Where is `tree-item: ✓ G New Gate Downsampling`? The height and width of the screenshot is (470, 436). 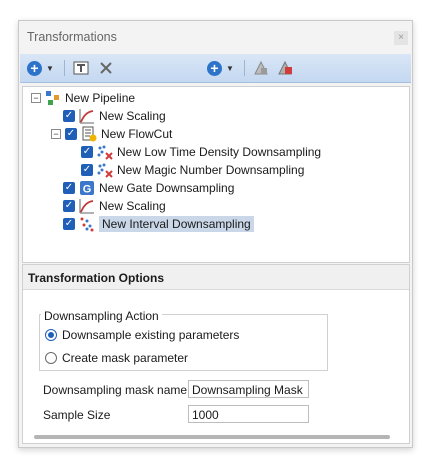
tree-item: ✓ G New Gate Downsampling is located at coordinates (148, 188).